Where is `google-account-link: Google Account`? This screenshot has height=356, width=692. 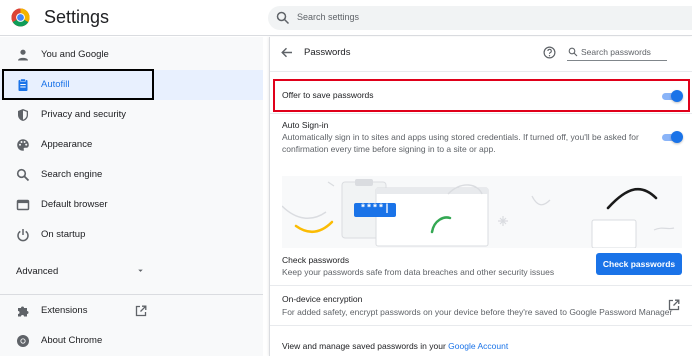 google-account-link: Google Account is located at coordinates (478, 346).